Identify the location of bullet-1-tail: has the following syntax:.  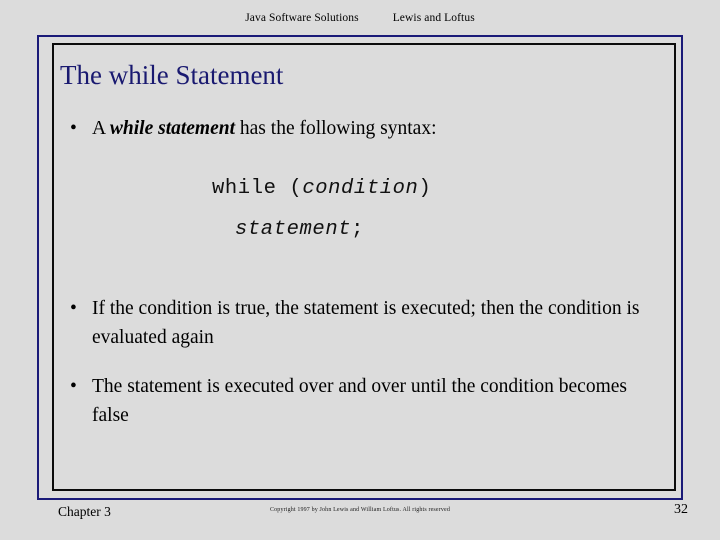
(336, 128).